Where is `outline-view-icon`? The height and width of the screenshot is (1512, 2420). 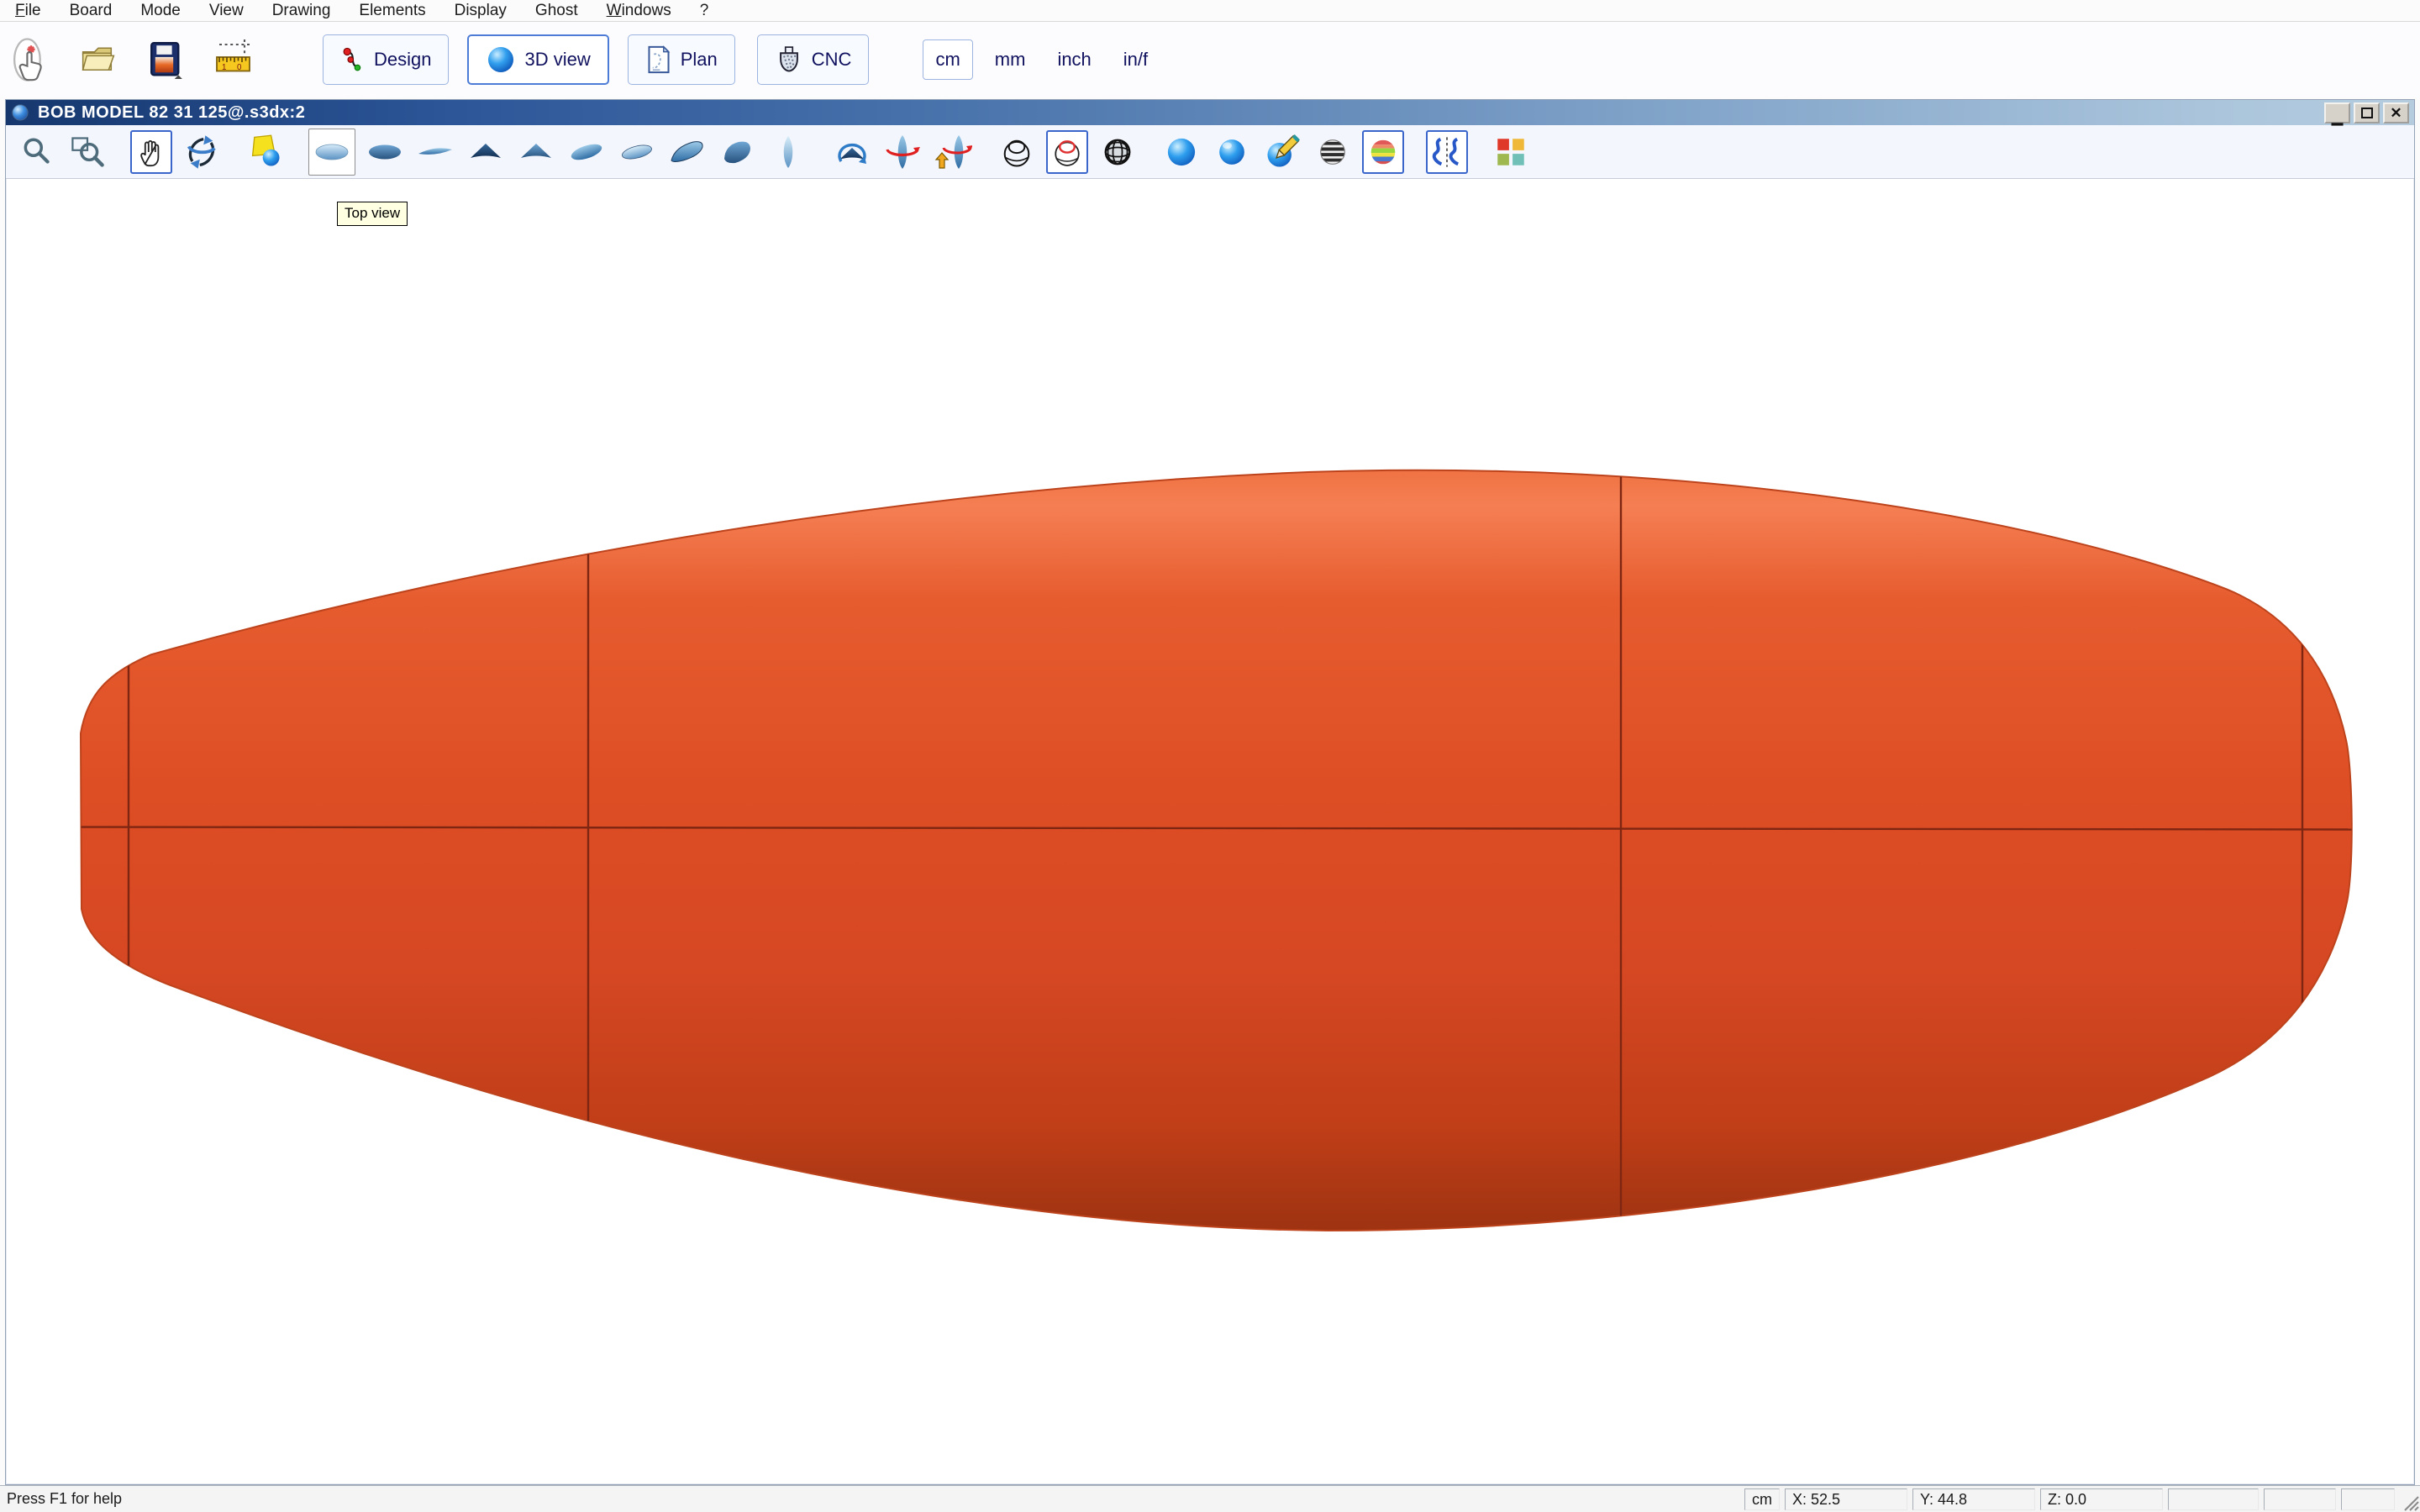 outline-view-icon is located at coordinates (788, 152).